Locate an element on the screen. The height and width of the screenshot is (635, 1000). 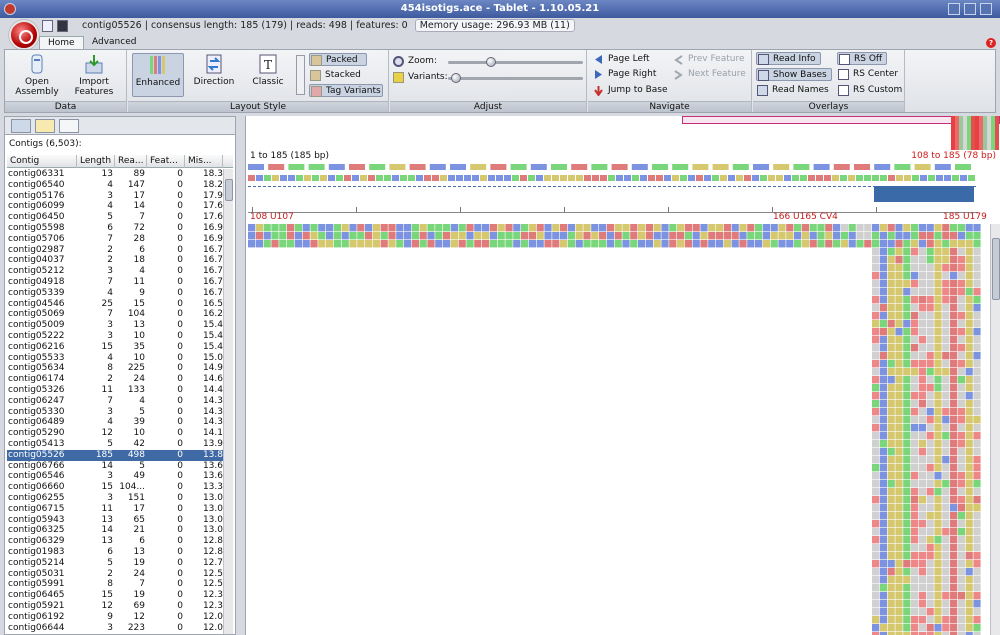
cell-mismatch: 14.3 is located at coordinates (212, 411).